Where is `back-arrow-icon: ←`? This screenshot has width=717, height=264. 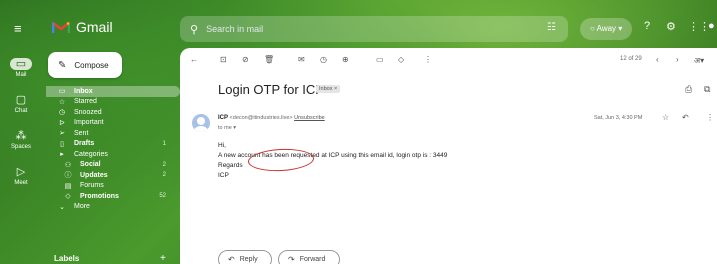
back-arrow-icon: ← is located at coordinates (194, 59).